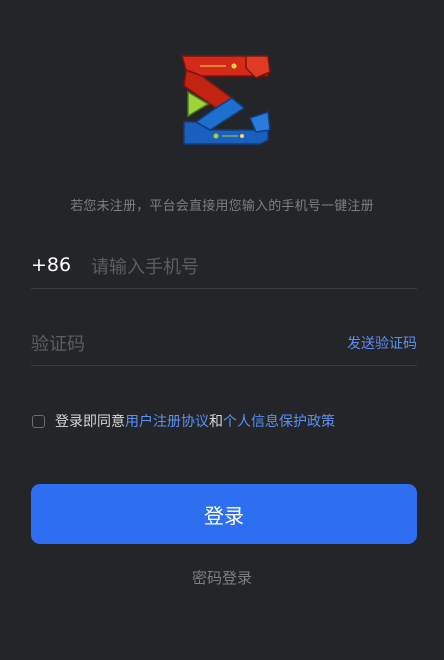 The height and width of the screenshot is (660, 444). I want to click on password-login-link: 密码登录, so click(222, 578).